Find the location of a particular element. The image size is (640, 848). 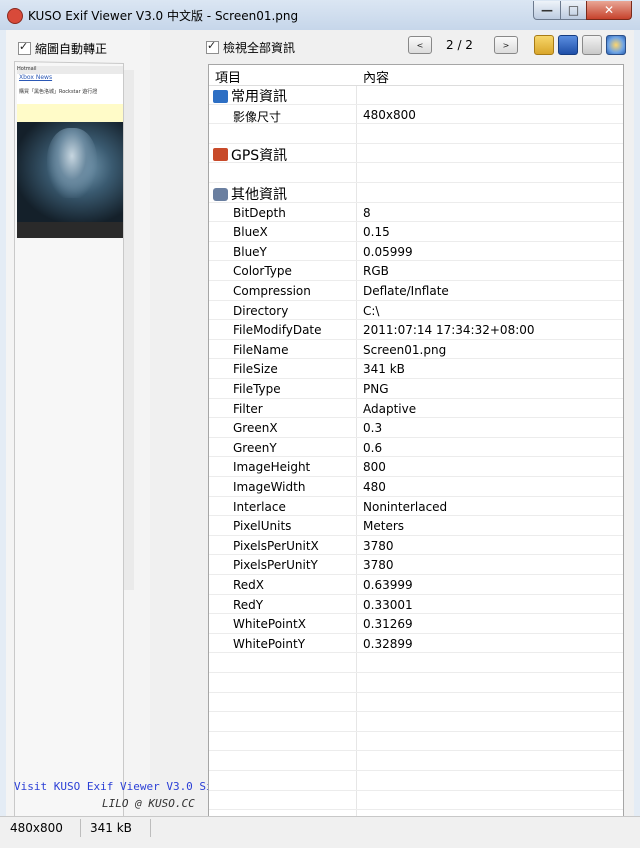

section-title: GPS資訊 is located at coordinates (259, 155).